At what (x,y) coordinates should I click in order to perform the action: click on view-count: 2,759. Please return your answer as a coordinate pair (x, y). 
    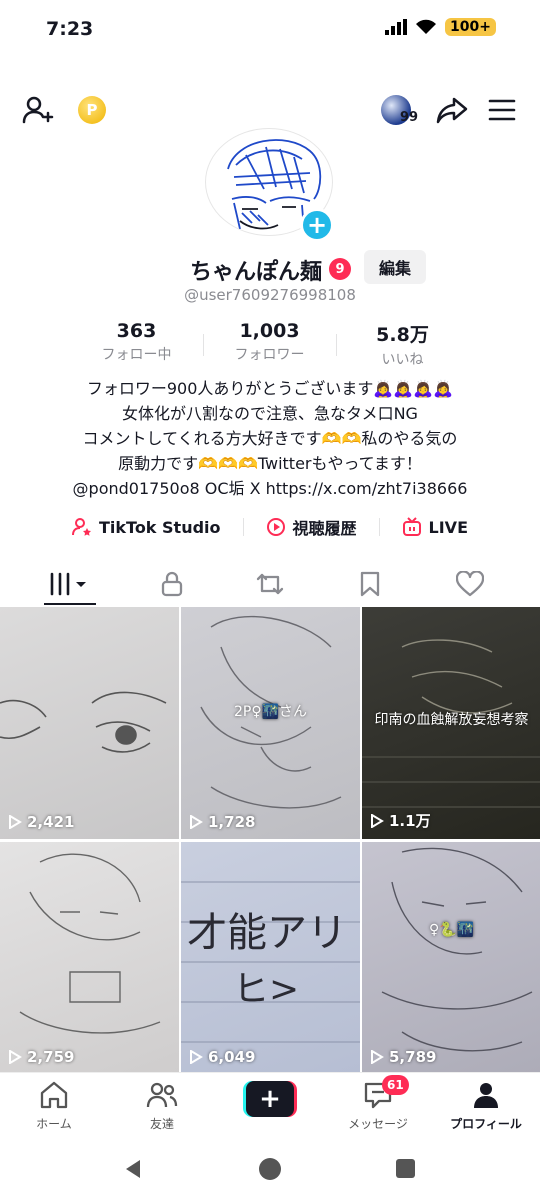
    Looking at the image, I should click on (41, 1057).